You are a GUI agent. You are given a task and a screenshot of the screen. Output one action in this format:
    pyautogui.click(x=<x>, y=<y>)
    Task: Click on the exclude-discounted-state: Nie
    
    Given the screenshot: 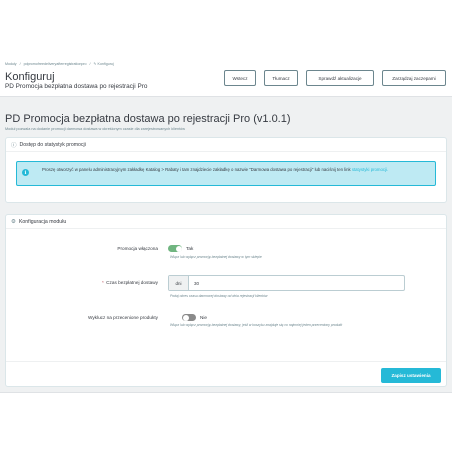 What is the action you would take?
    pyautogui.click(x=204, y=317)
    